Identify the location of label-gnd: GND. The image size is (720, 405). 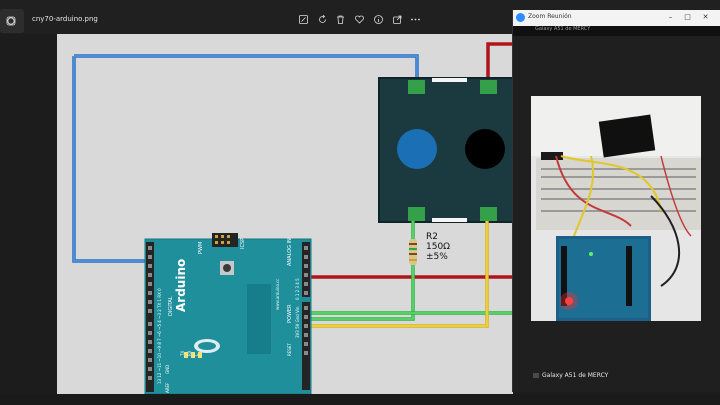
(167, 369).